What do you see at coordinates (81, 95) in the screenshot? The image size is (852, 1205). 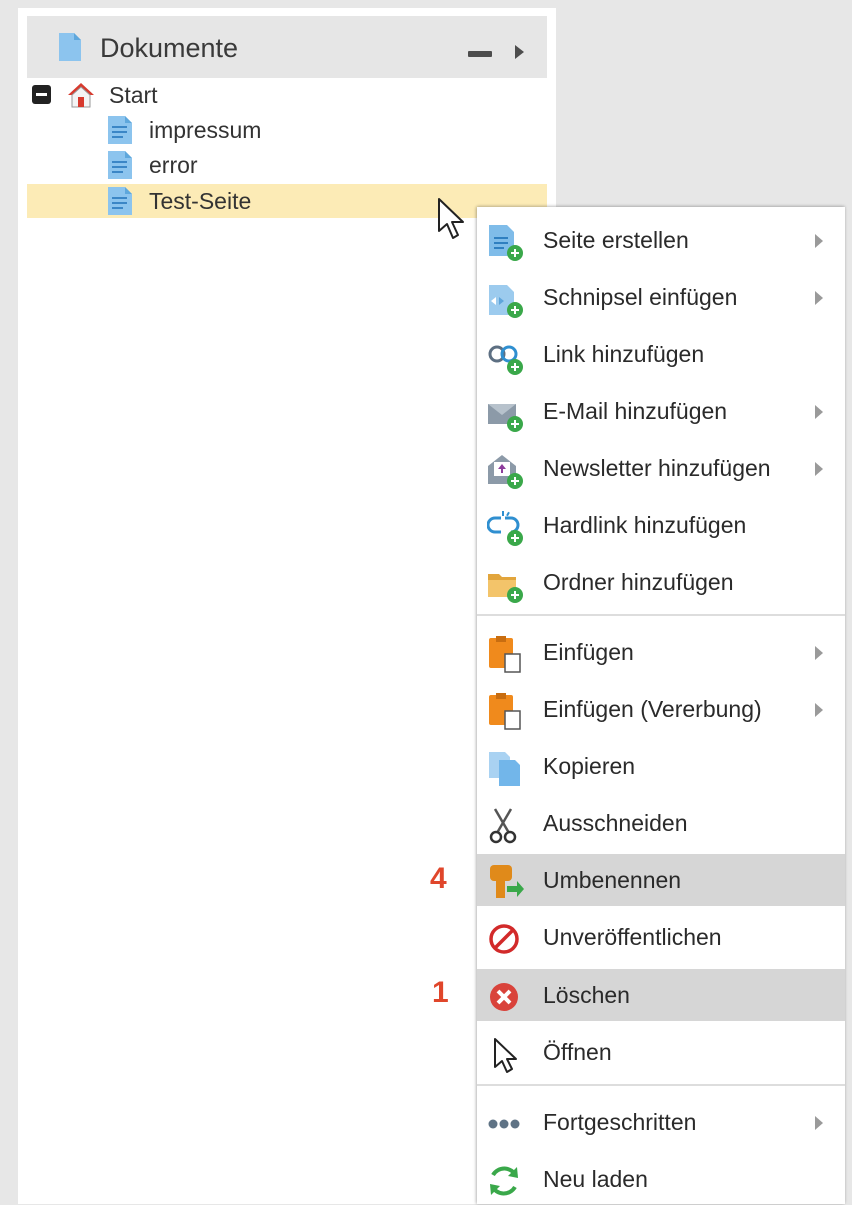 I see `home-icon` at bounding box center [81, 95].